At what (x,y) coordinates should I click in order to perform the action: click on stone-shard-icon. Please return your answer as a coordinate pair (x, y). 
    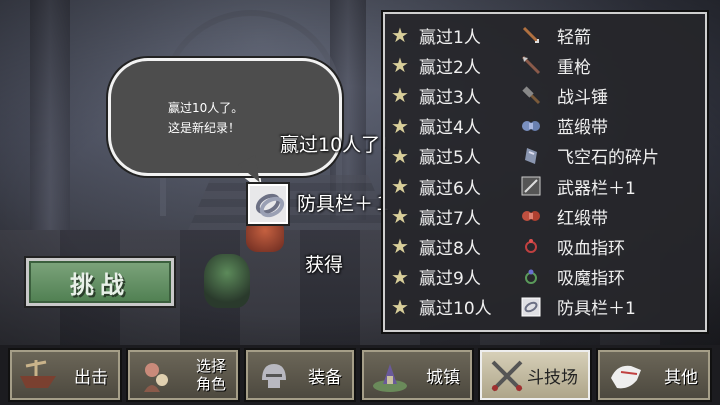
    Looking at the image, I should click on (531, 156).